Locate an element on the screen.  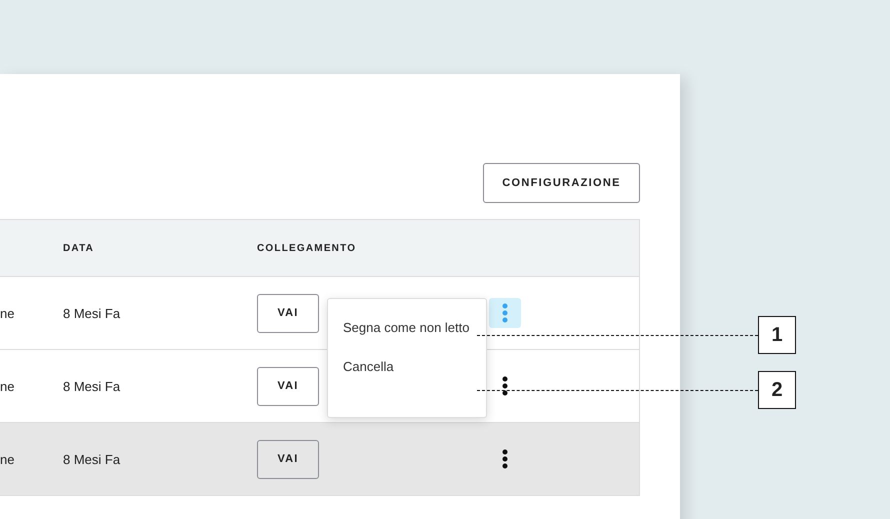
menu-item: Cancella is located at coordinates (407, 366).